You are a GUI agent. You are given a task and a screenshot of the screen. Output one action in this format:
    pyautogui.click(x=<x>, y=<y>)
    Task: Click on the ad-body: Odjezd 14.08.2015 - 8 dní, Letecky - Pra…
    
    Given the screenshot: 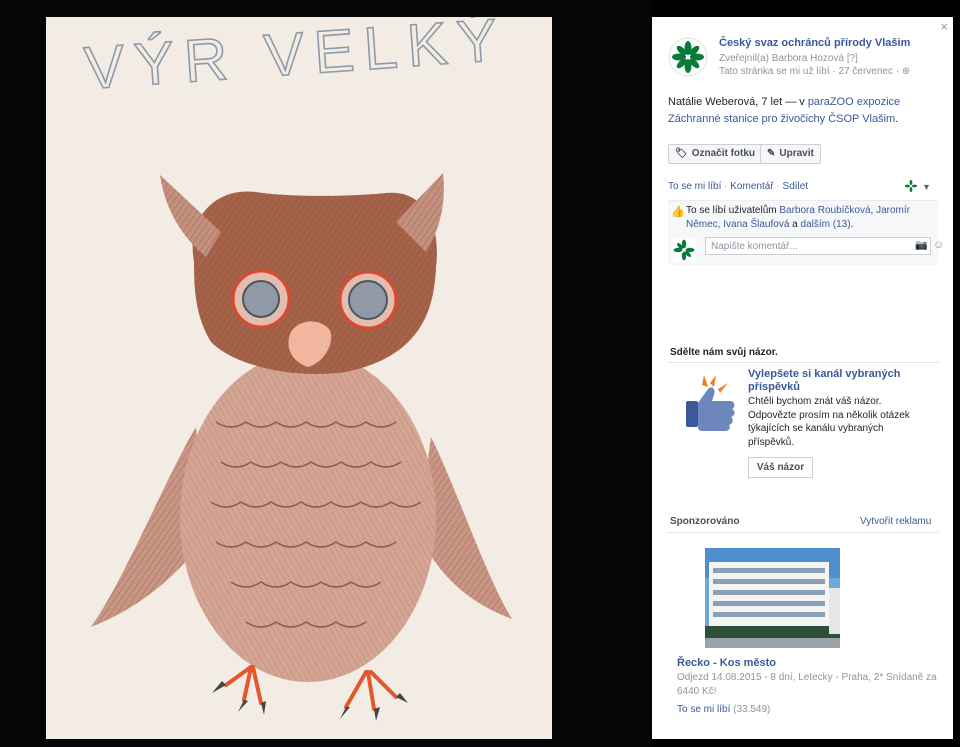 What is the action you would take?
    pyautogui.click(x=807, y=684)
    